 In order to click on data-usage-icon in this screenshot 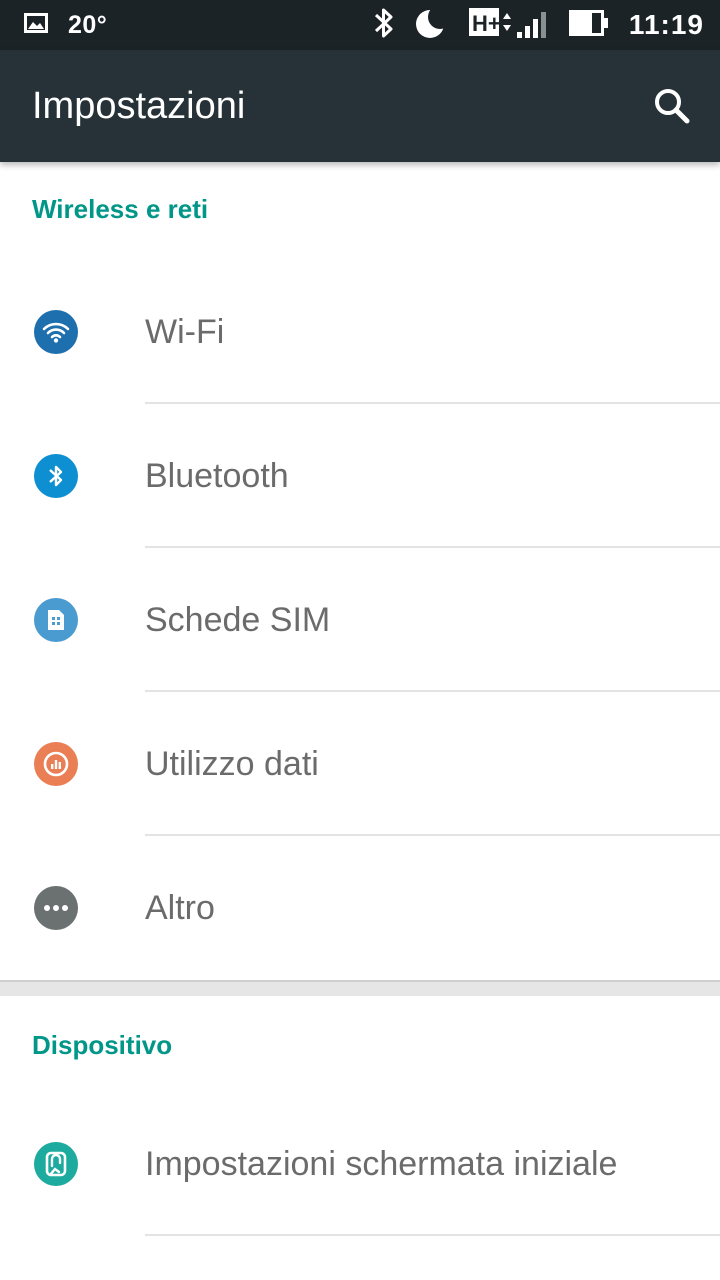, I will do `click(56, 764)`.